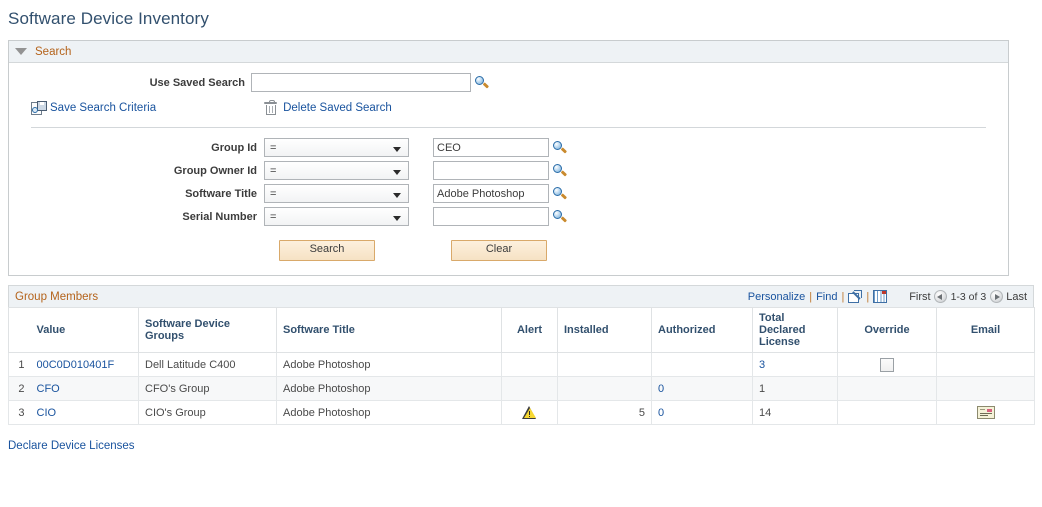 The image size is (1042, 507). Describe the element at coordinates (39, 108) in the screenshot. I see `save-search-icon` at that location.